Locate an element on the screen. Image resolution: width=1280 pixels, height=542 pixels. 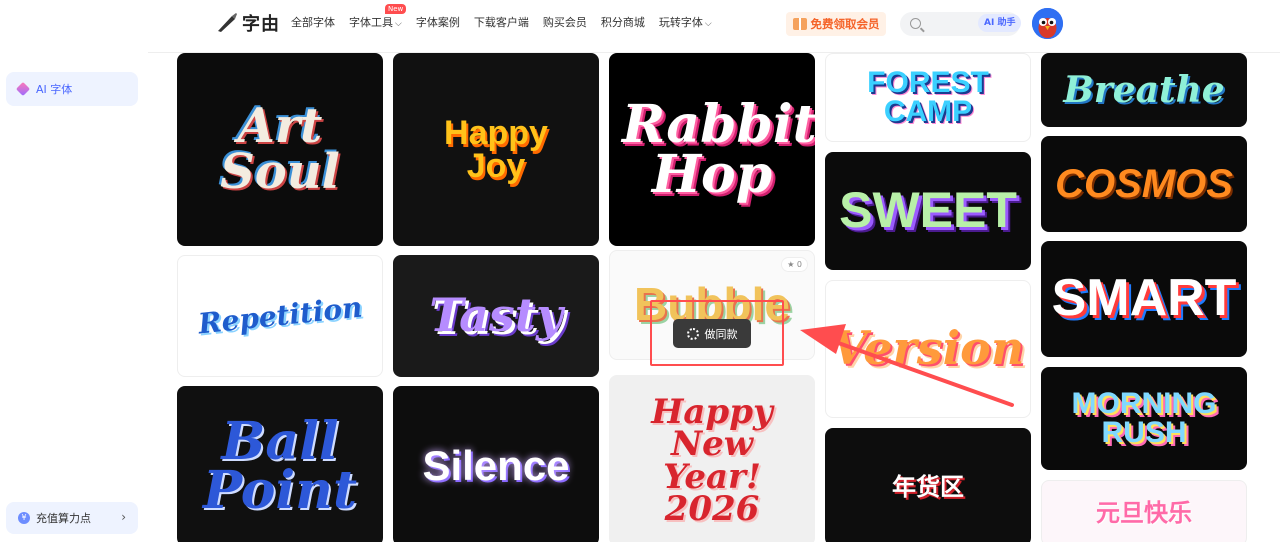
card-repetition: Repetition is located at coordinates (280, 316).